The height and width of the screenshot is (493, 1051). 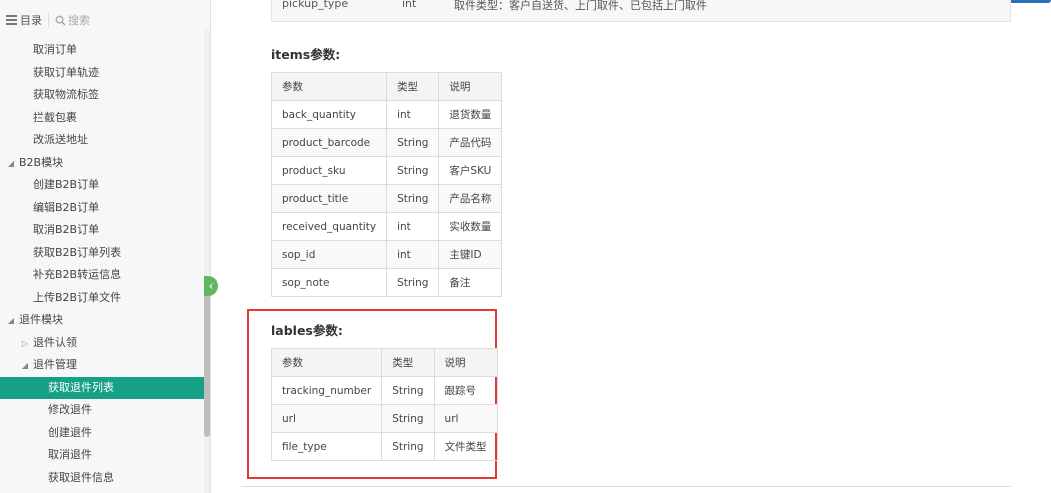 I want to click on sidebar-item: 获取退件信息, so click(x=102, y=478).